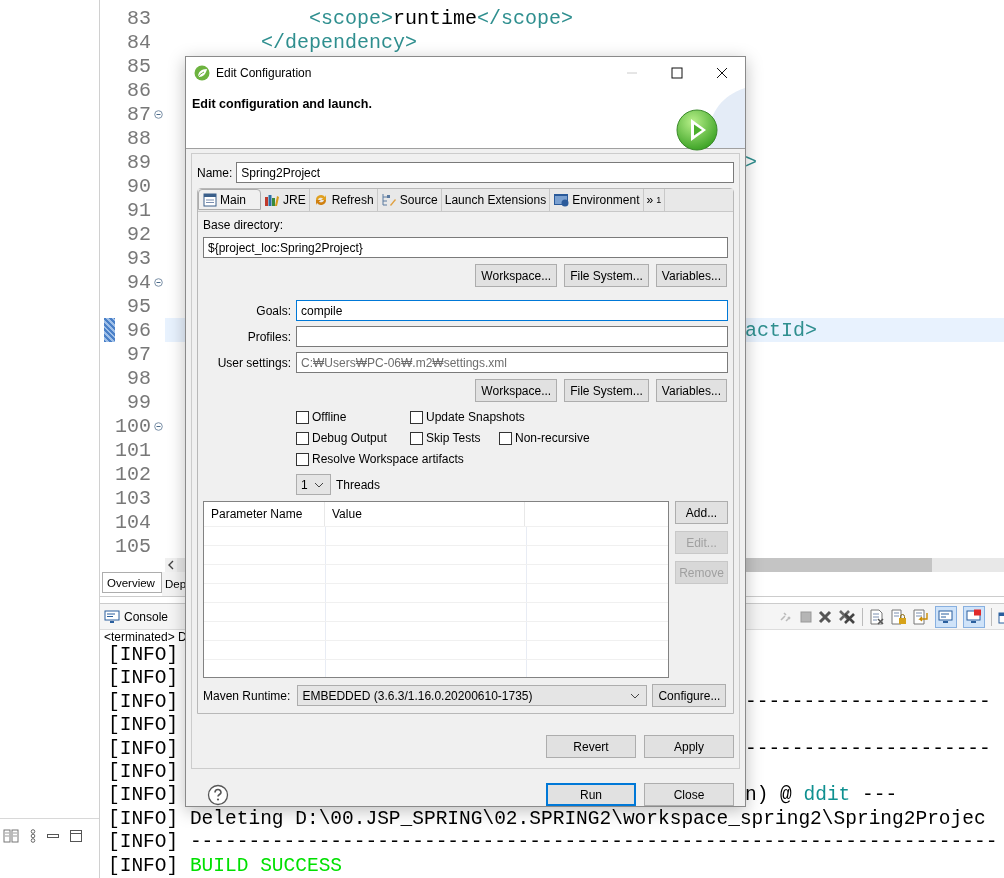 The height and width of the screenshot is (878, 1004). I want to click on leaf-icon, so click(202, 72).